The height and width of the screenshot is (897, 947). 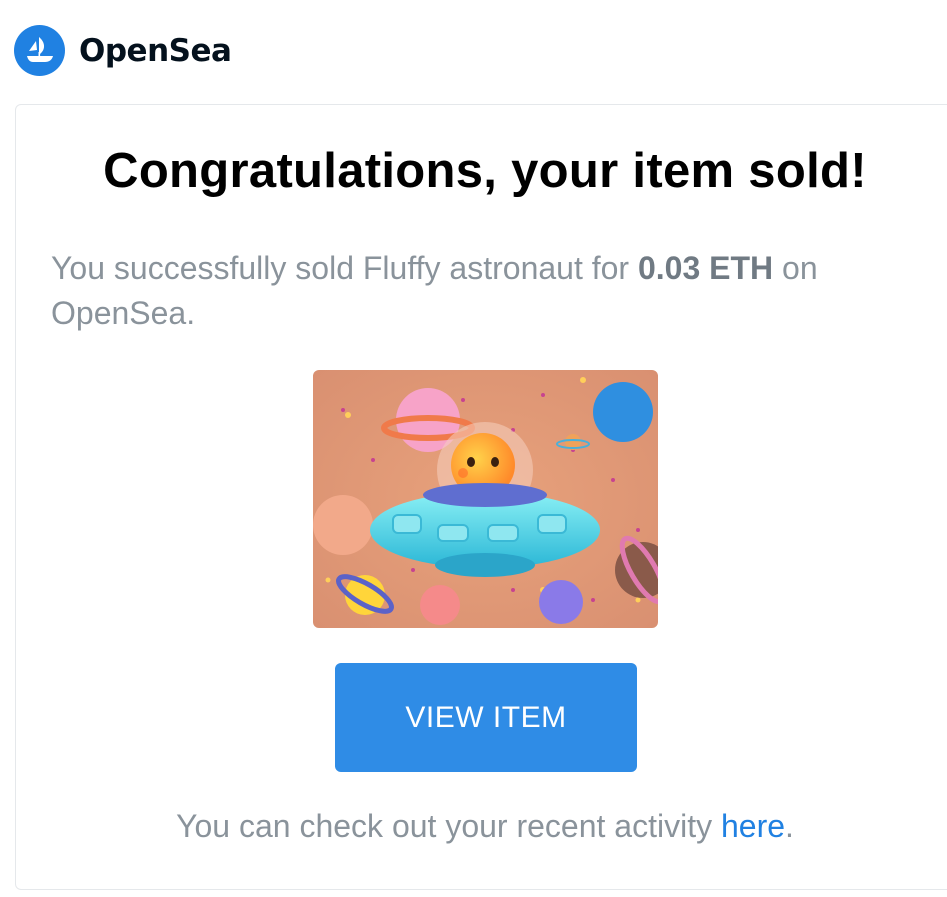 What do you see at coordinates (705, 268) in the screenshot?
I see `sale-amount: 0.03 ETH` at bounding box center [705, 268].